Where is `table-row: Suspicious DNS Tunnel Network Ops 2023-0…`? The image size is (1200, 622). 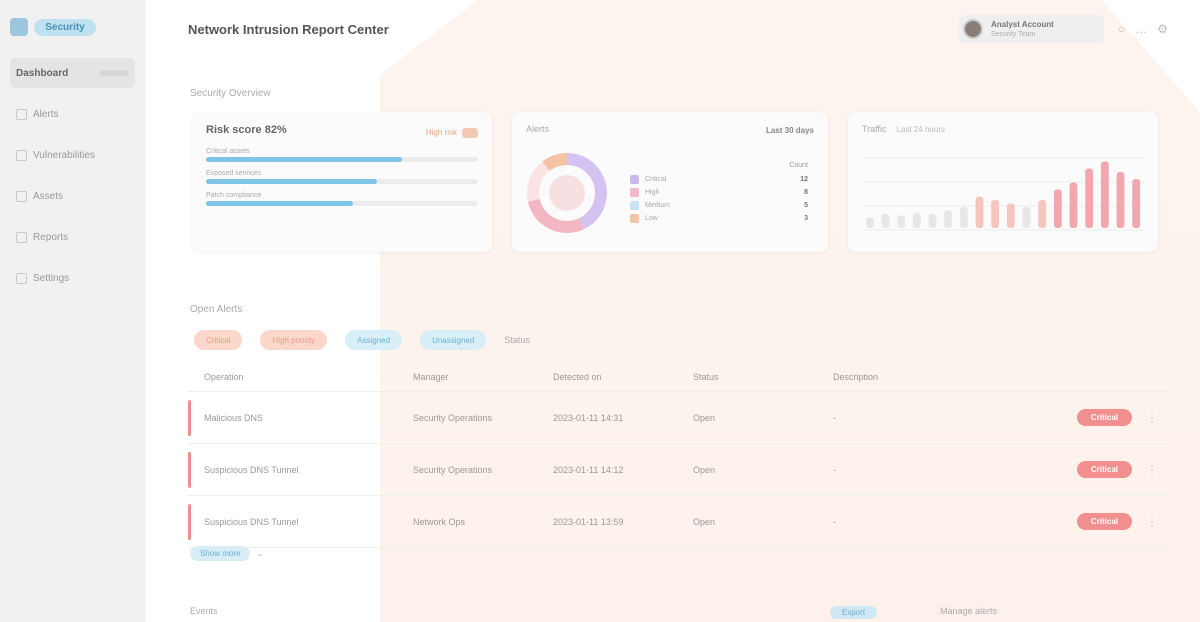 table-row: Suspicious DNS Tunnel Network Ops 2023-0… is located at coordinates (678, 522).